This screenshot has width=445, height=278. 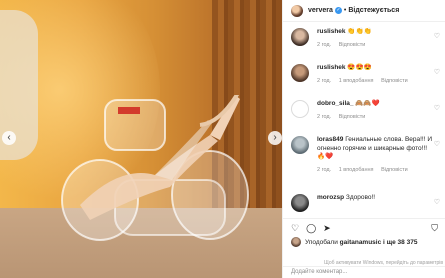 What do you see at coordinates (359, 31) in the screenshot?
I see `comment-text: 👏👏👏` at bounding box center [359, 31].